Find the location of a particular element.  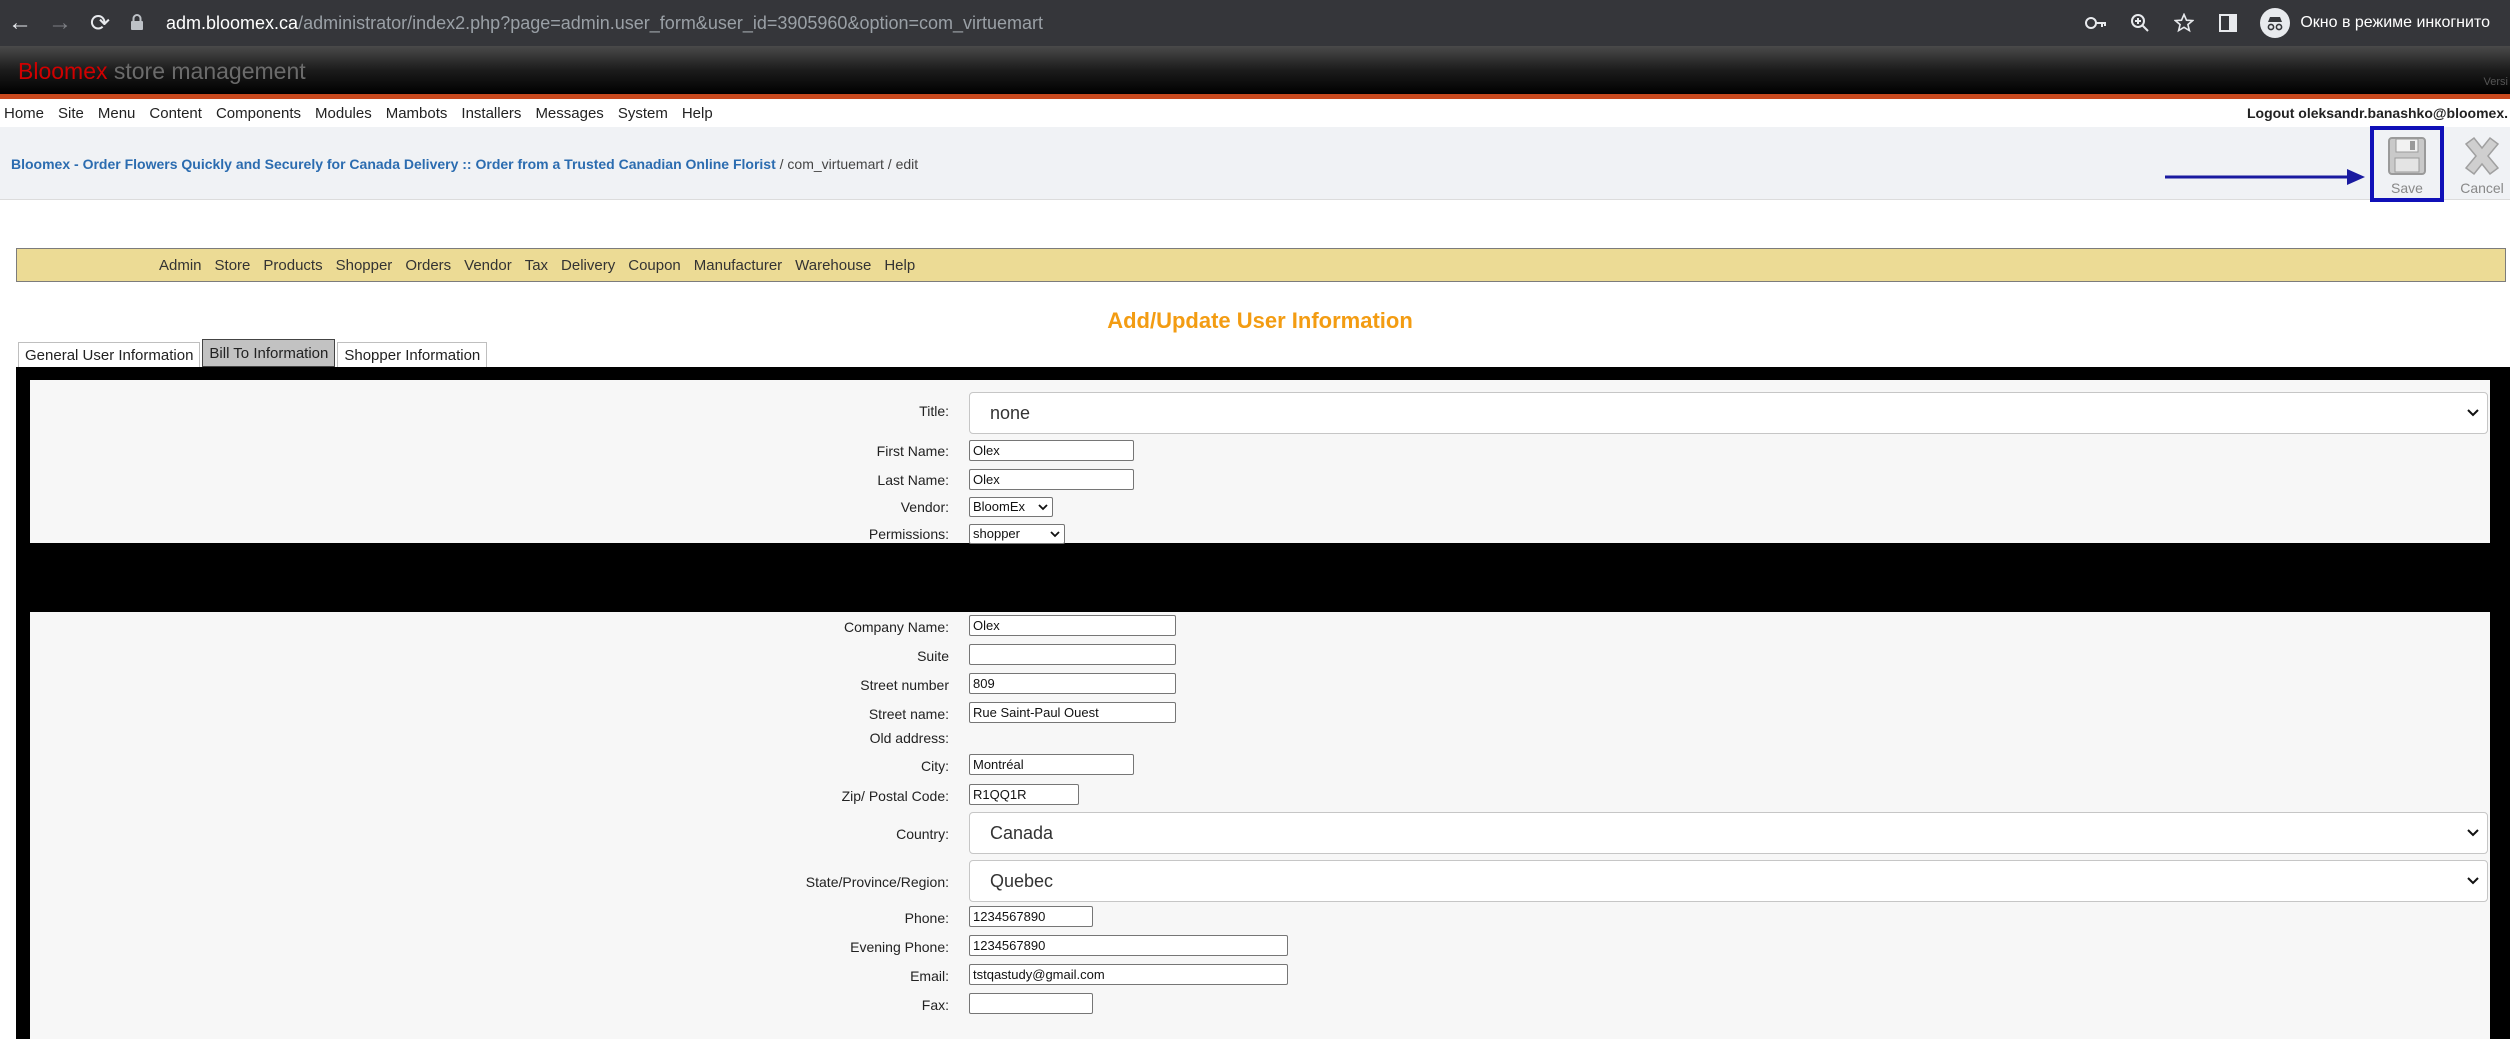

country-select: Canada is located at coordinates (1728, 833).